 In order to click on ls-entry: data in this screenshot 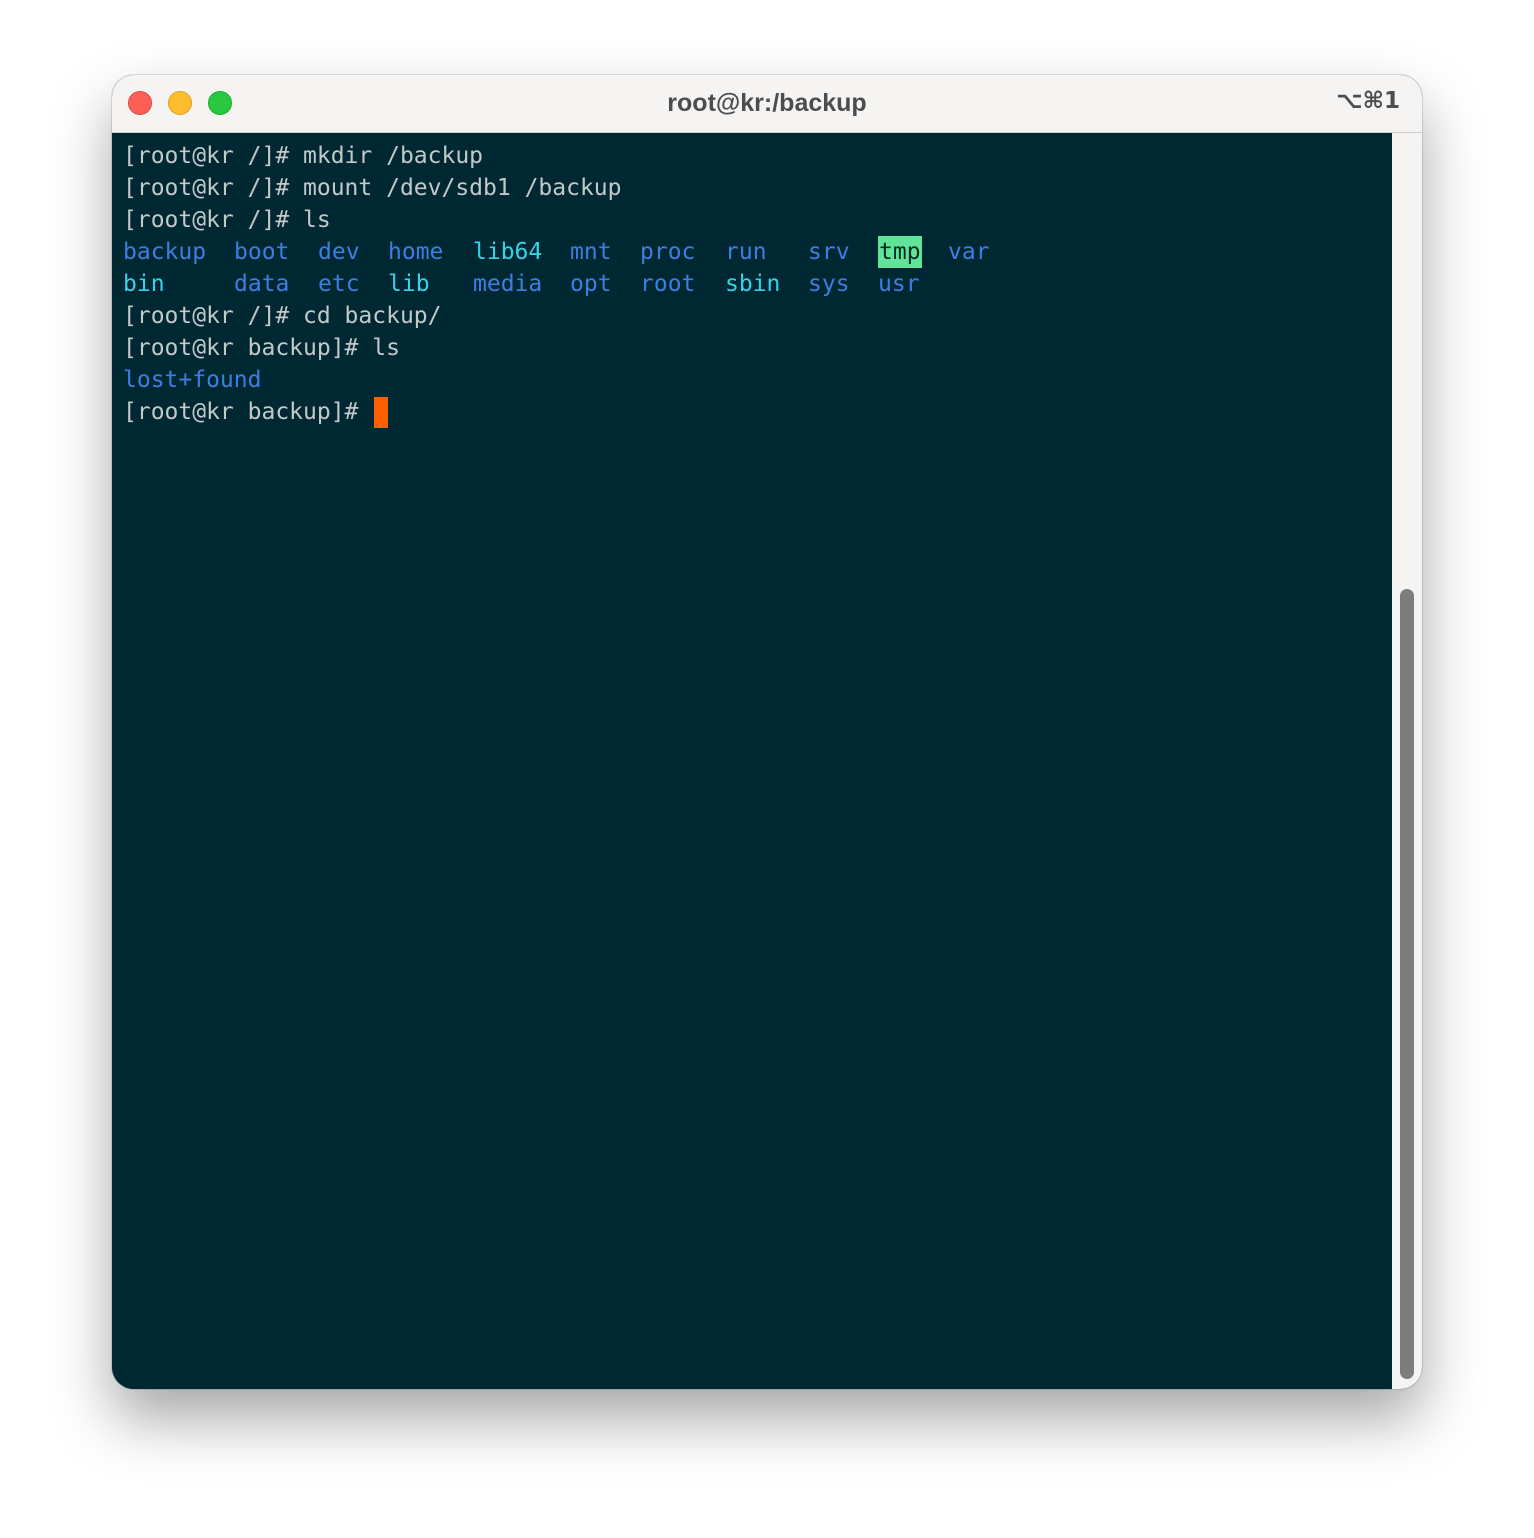, I will do `click(262, 284)`.